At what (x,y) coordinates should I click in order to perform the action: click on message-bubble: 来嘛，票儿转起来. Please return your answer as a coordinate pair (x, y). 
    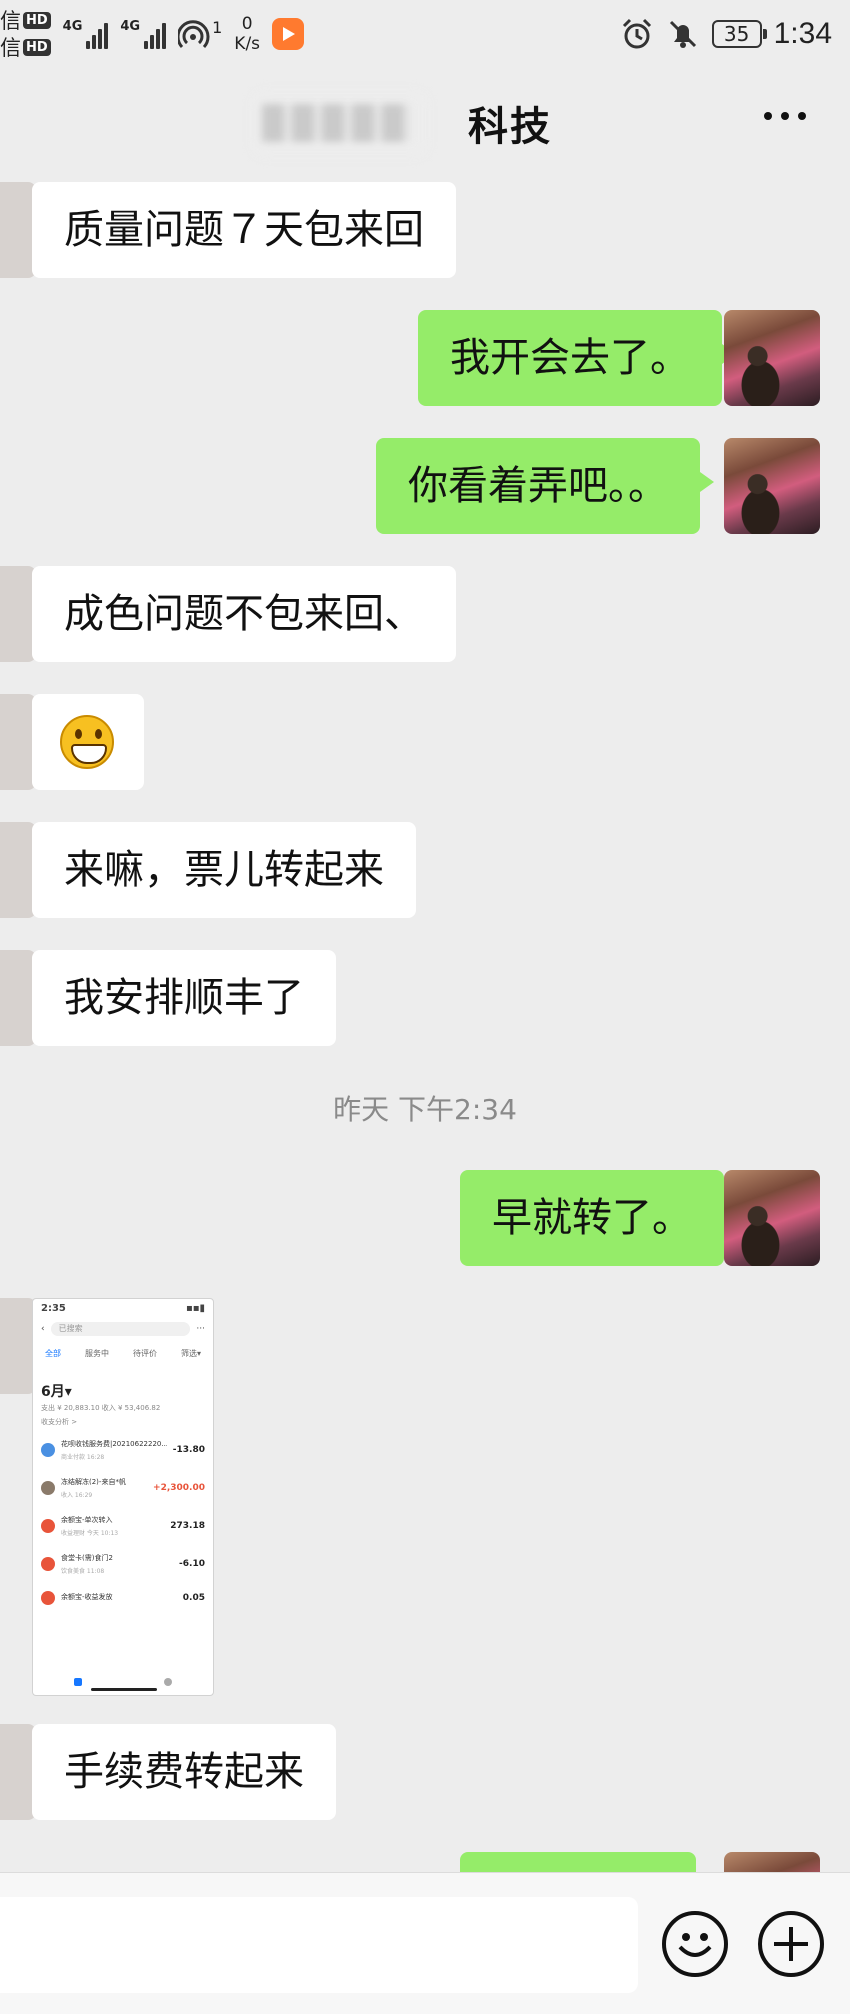
    Looking at the image, I should click on (224, 870).